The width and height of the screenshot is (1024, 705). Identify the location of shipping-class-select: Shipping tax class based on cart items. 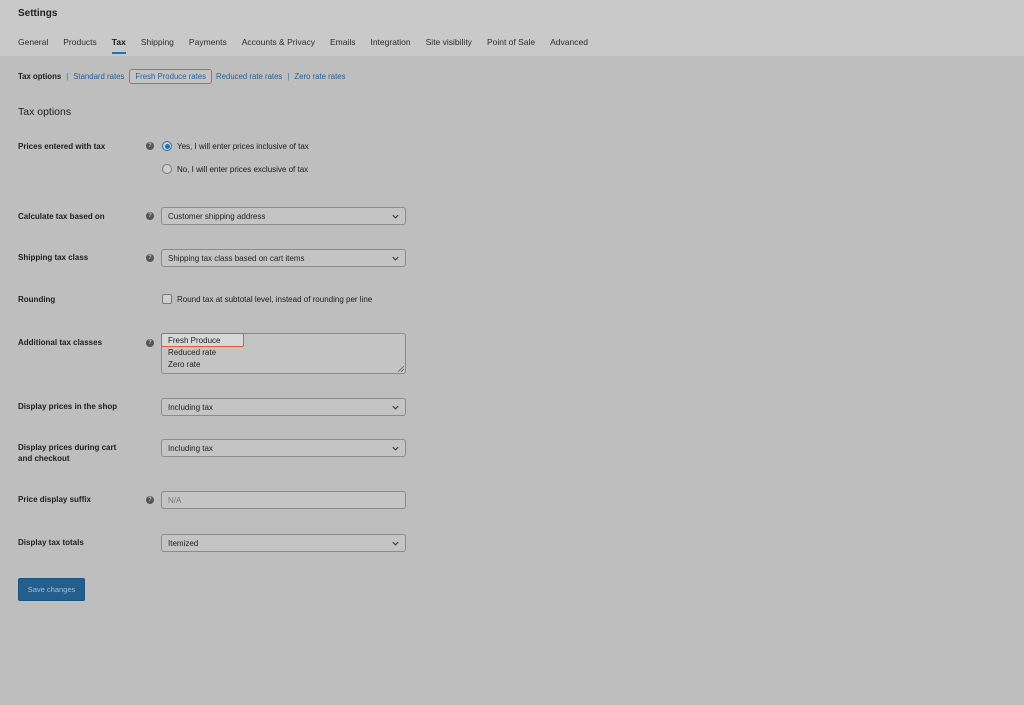
(283, 258).